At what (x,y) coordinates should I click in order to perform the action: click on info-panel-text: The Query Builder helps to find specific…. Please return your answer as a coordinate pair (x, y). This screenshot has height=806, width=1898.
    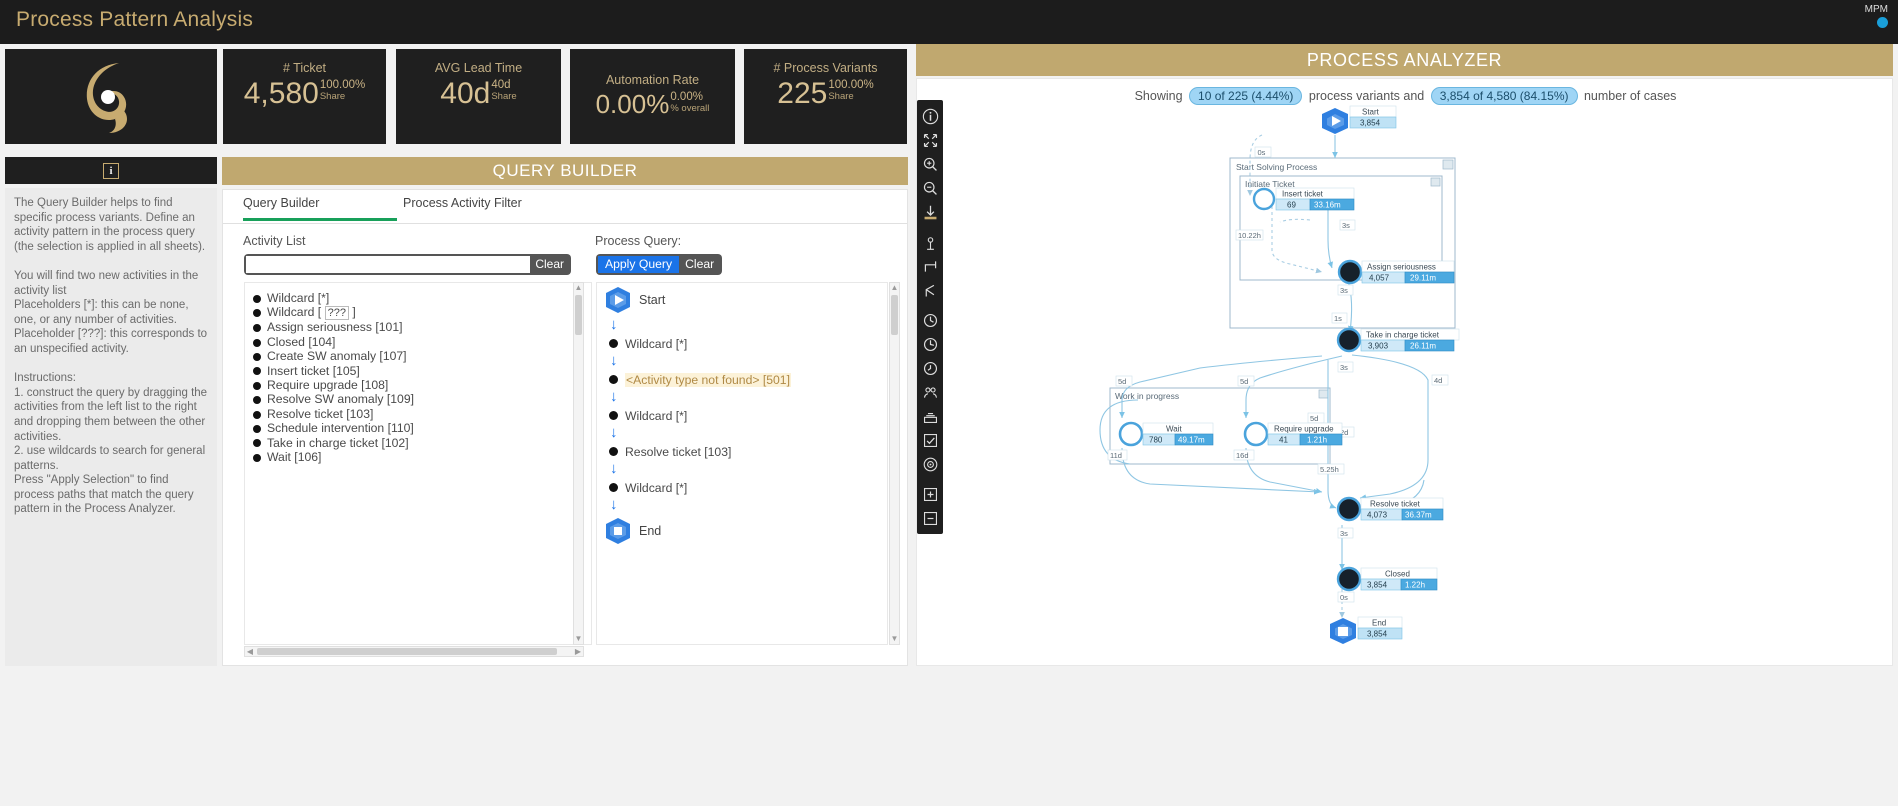
    Looking at the image, I should click on (111, 427).